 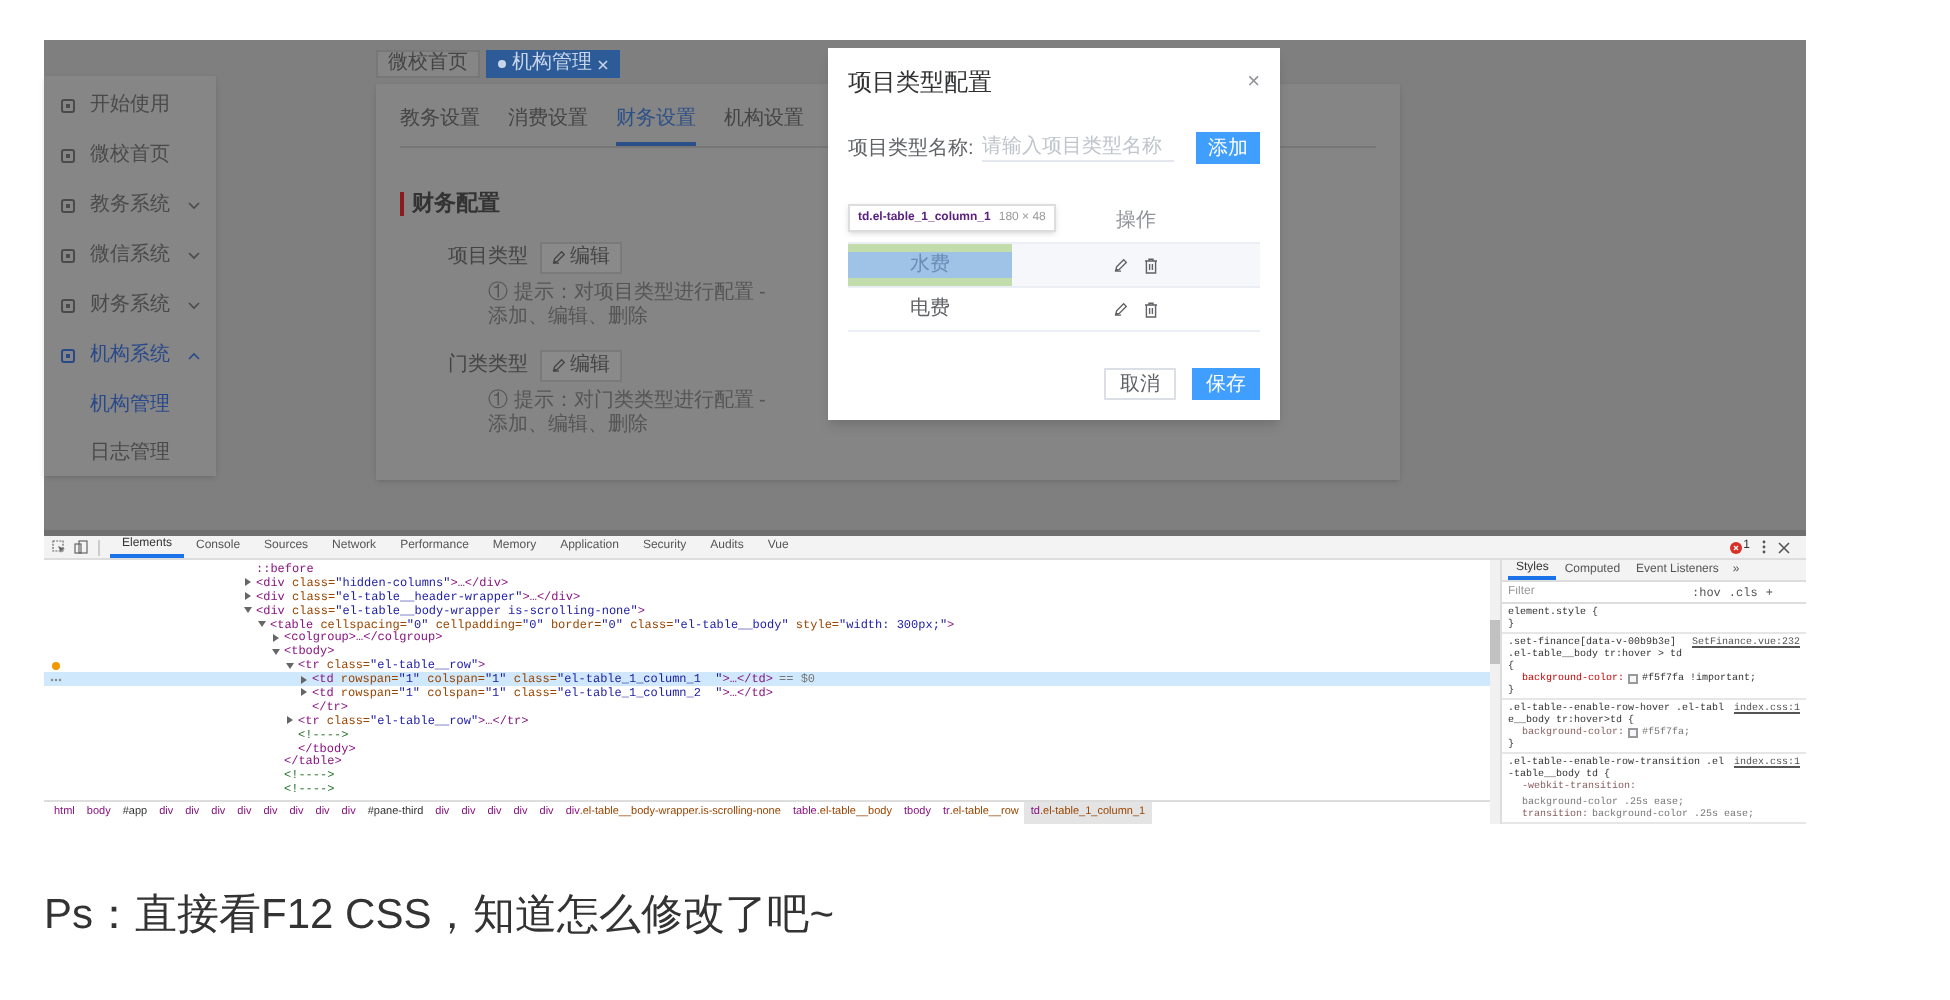 I want to click on caption-text: Ps：直接看F12 CSS，知道怎么修改了吧~, so click(x=440, y=916).